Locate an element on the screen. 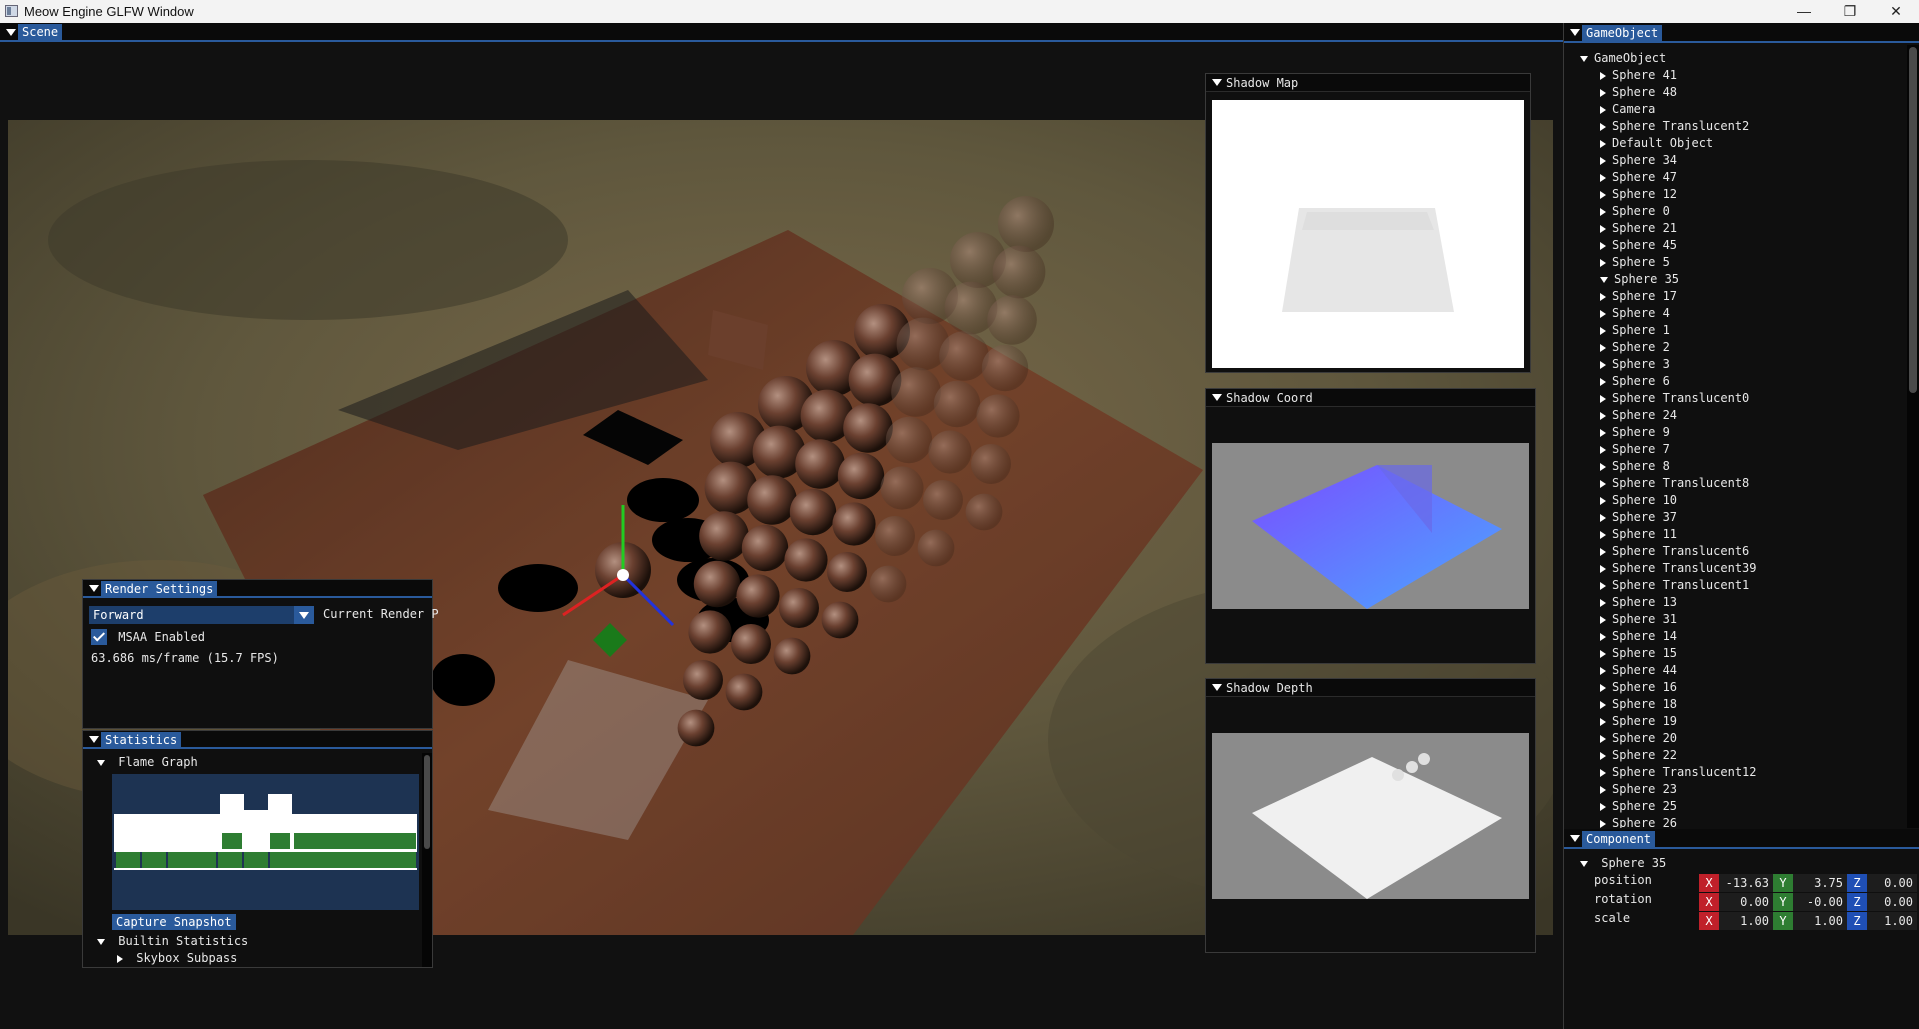 The image size is (1919, 1029). shadow-depth-window: Shadow Depth is located at coordinates (1370, 815).